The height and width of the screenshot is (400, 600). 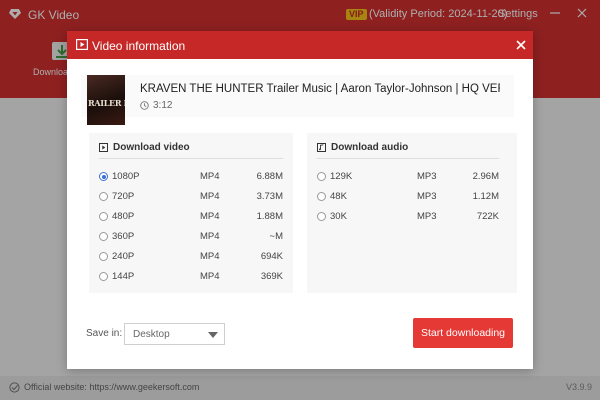 What do you see at coordinates (174, 334) in the screenshot?
I see `save-location-select: Desktop` at bounding box center [174, 334].